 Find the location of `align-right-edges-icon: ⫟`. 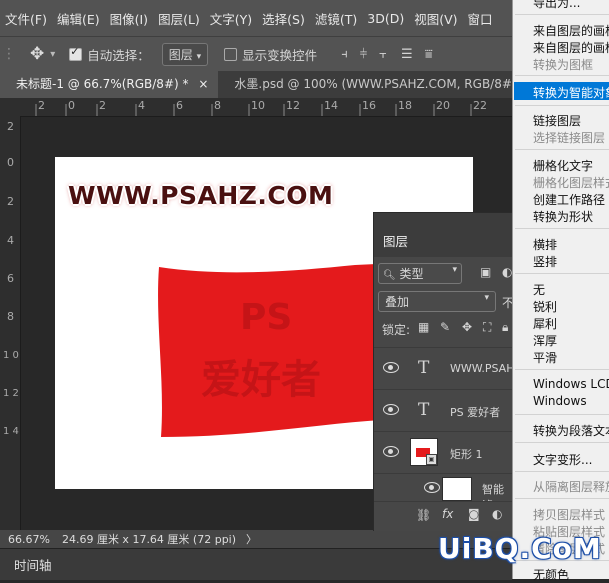

align-right-edges-icon: ⫟ is located at coordinates (383, 54).